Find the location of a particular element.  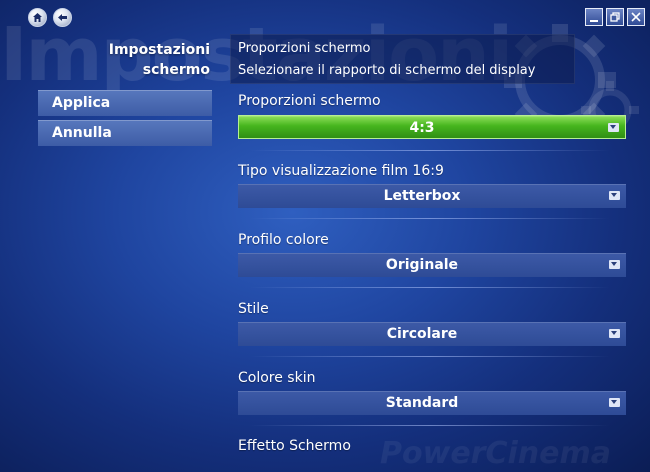

aspect-ratio-dropdown: 4:3 is located at coordinates (432, 127).